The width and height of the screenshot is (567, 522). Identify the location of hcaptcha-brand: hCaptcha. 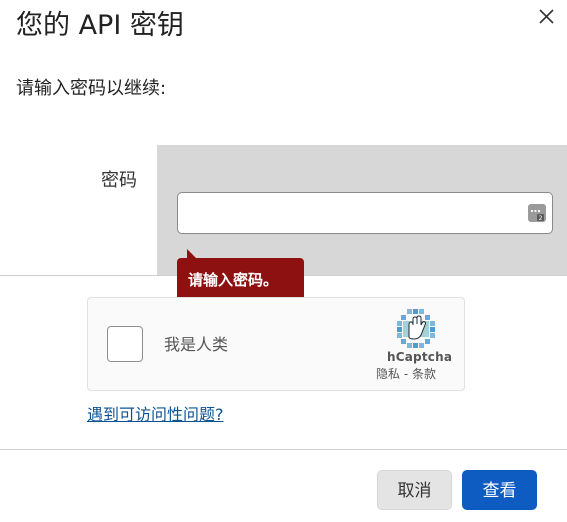
(420, 357).